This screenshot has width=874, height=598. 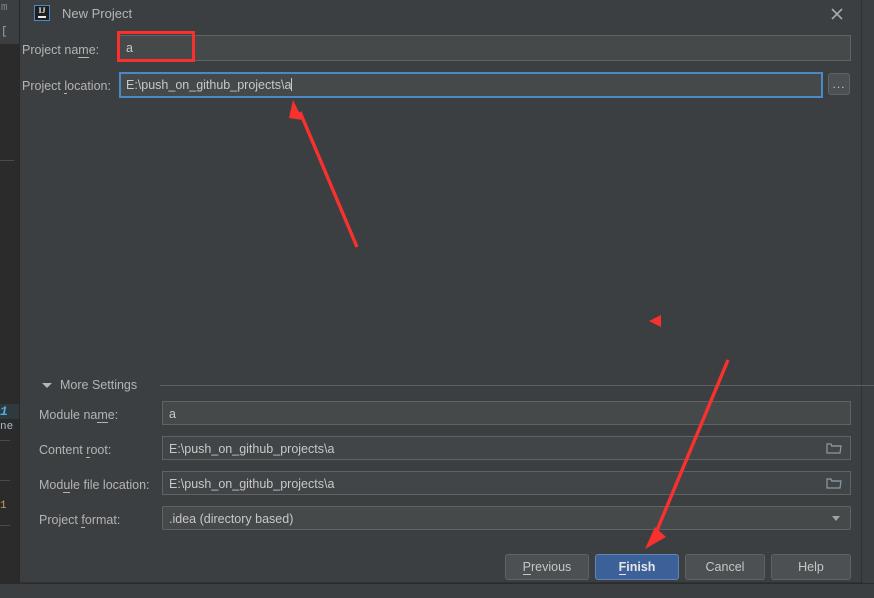 What do you see at coordinates (725, 567) in the screenshot?
I see `cancel-button: Cancel` at bounding box center [725, 567].